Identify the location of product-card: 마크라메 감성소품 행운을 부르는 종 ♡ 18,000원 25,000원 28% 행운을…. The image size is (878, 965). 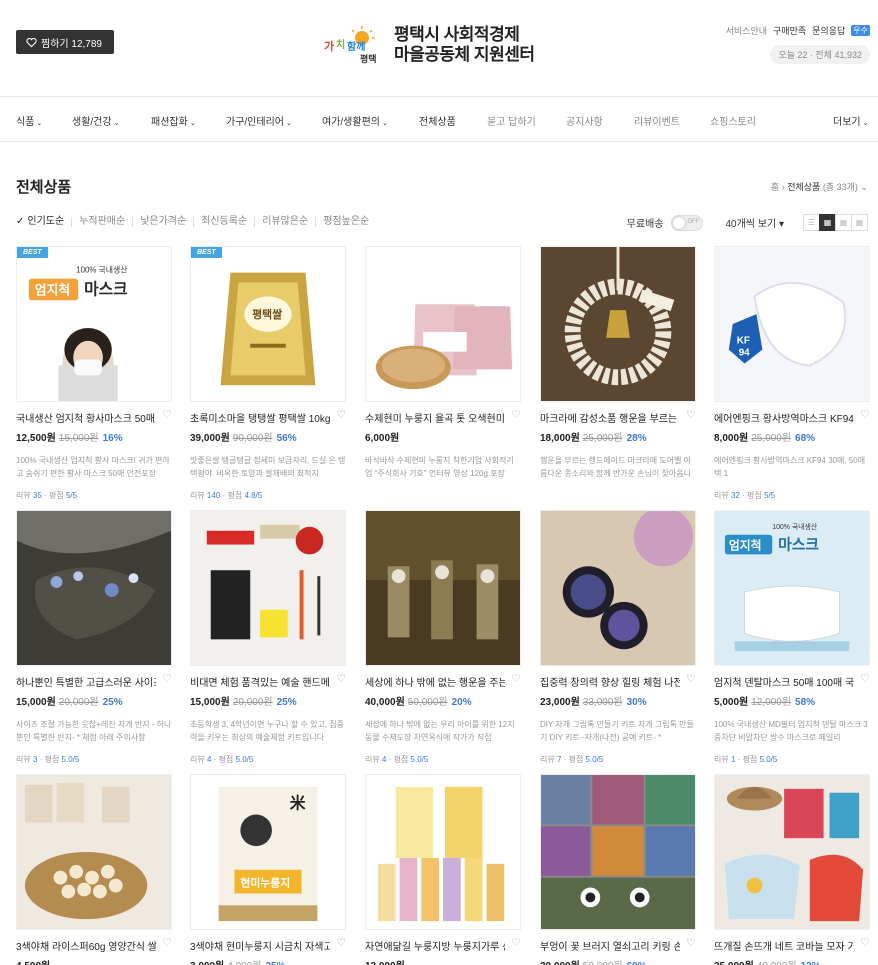
(618, 363).